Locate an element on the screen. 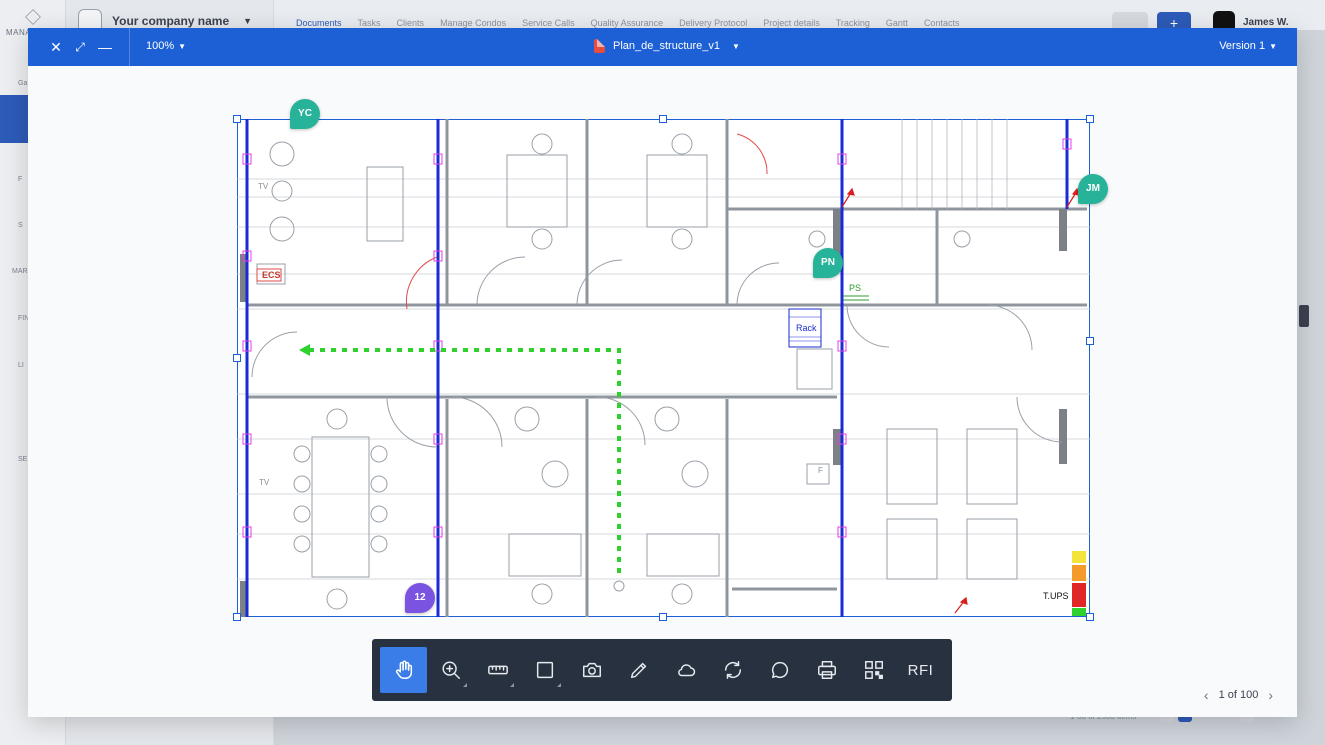 This screenshot has width=1325, height=745. version-label: Version 1 is located at coordinates (1242, 46).